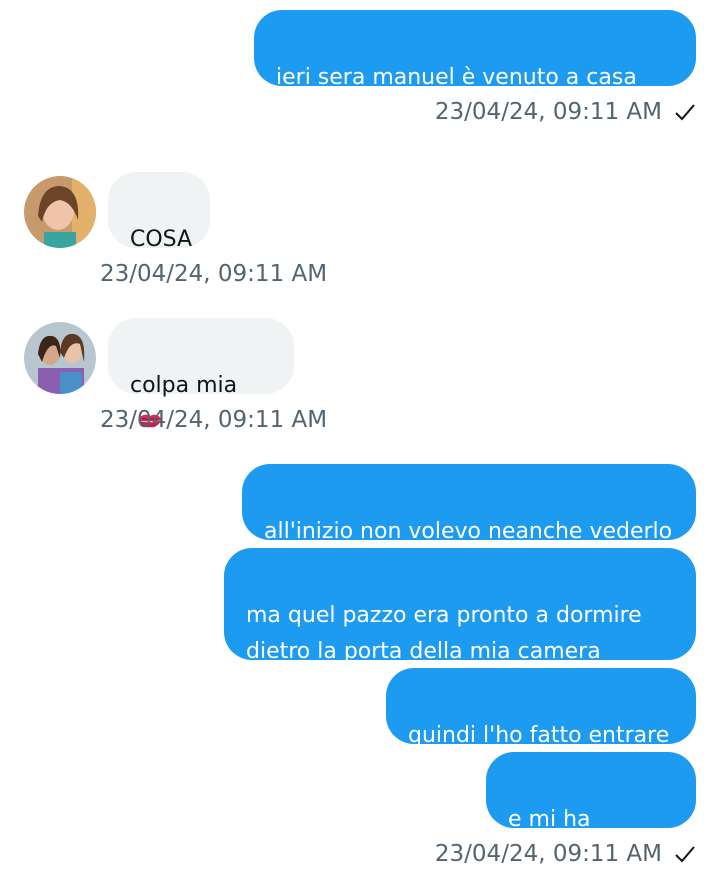 This screenshot has width=720, height=881. What do you see at coordinates (159, 212) in the screenshot?
I see `message-bubble-incoming: COSA` at bounding box center [159, 212].